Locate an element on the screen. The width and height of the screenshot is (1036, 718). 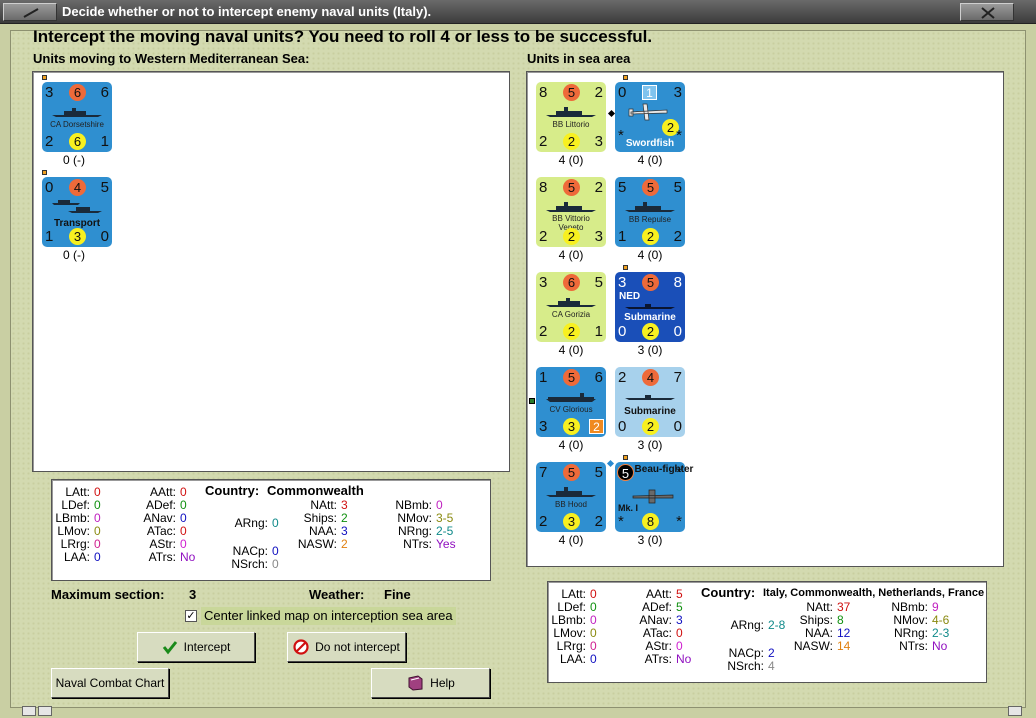
unit-counter-beaufighter: 5 Beau-fighter * Mk. I * 8 * is located at coordinates (654, 497).